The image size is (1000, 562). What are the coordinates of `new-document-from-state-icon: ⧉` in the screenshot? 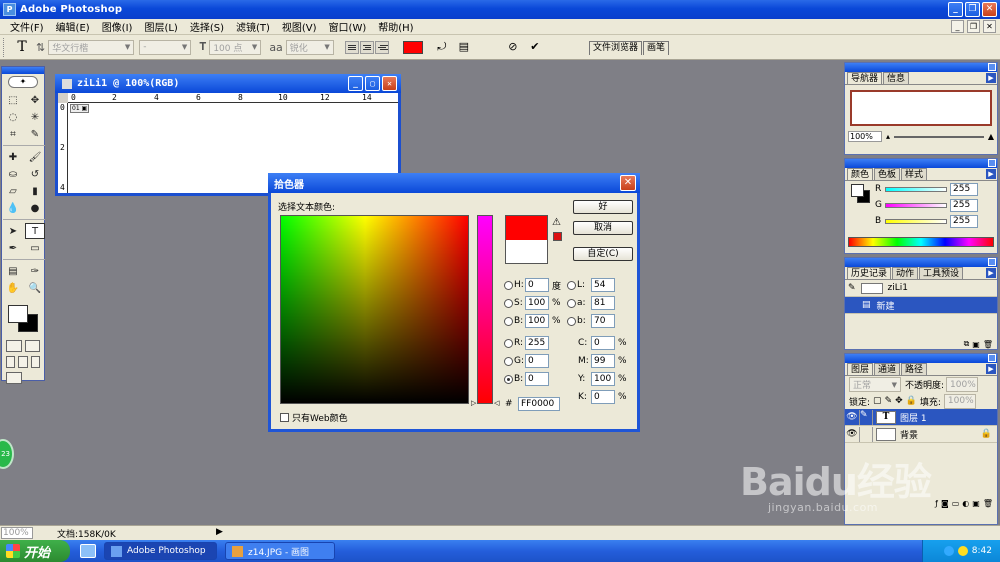 It's located at (967, 344).